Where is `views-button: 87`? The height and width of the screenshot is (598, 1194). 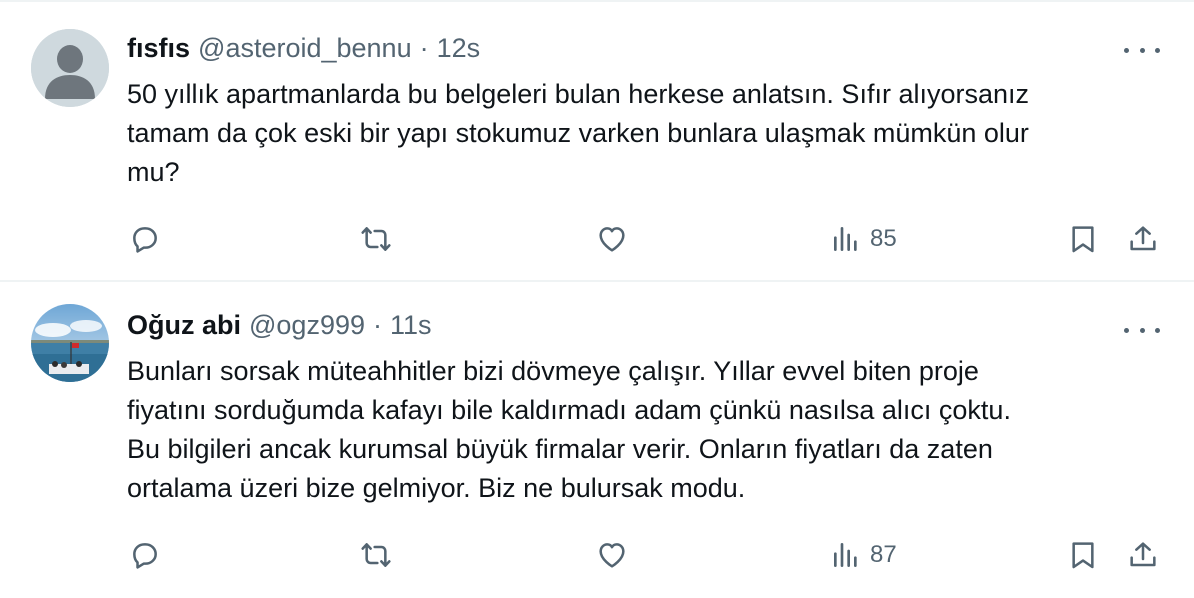 views-button: 87 is located at coordinates (863, 555).